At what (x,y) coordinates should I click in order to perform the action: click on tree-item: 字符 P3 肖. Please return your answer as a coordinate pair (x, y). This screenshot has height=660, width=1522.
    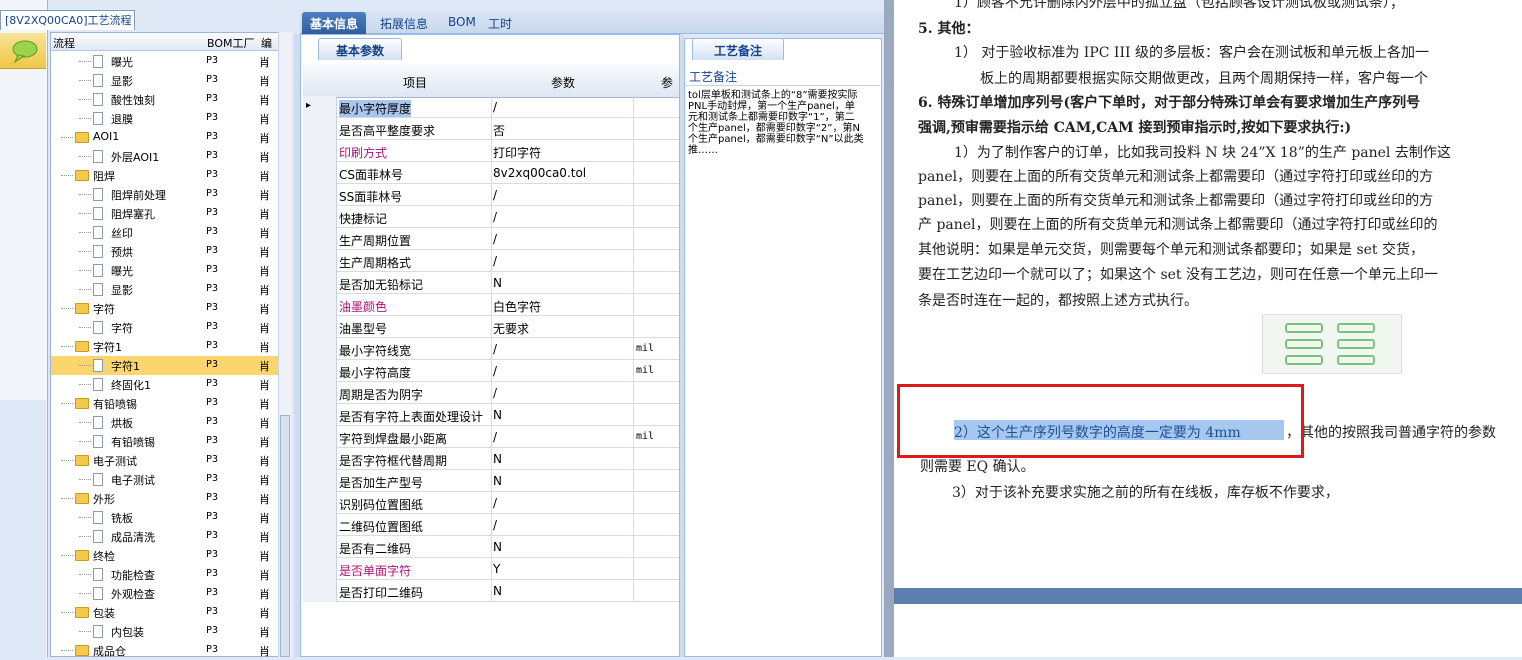
    Looking at the image, I should click on (166, 327).